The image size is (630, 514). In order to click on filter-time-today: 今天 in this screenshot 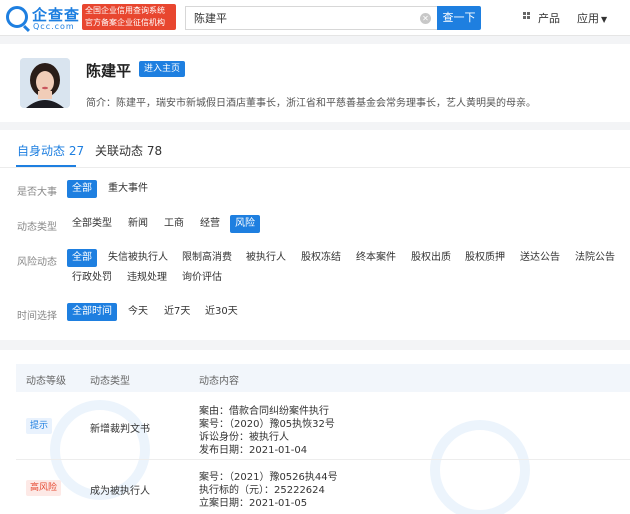, I will do `click(138, 312)`.